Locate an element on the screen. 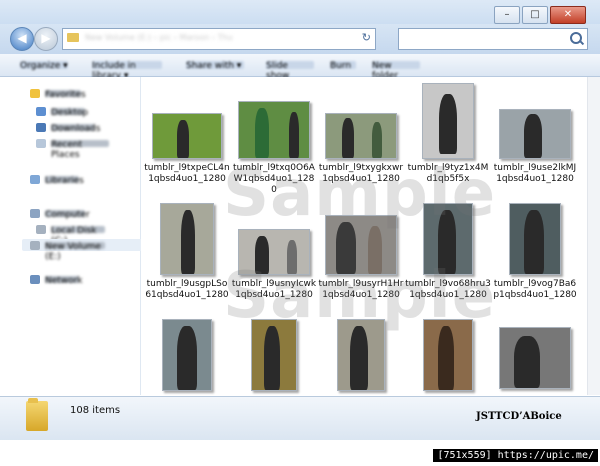  sidebar-item-network: Network is located at coordinates (56, 279).